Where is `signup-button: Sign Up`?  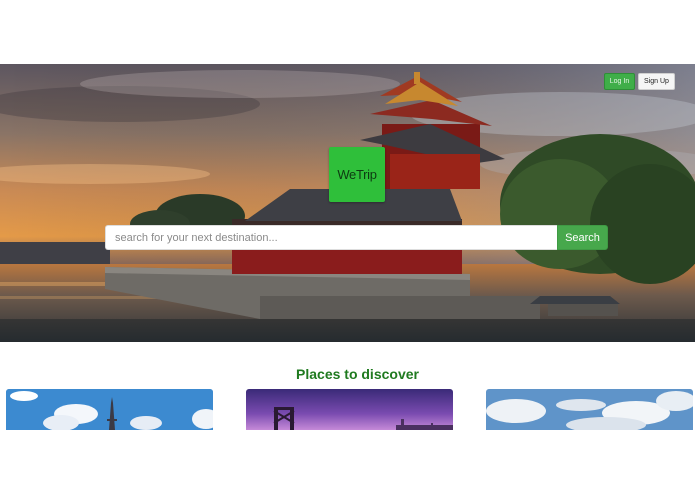
signup-button: Sign Up is located at coordinates (656, 81).